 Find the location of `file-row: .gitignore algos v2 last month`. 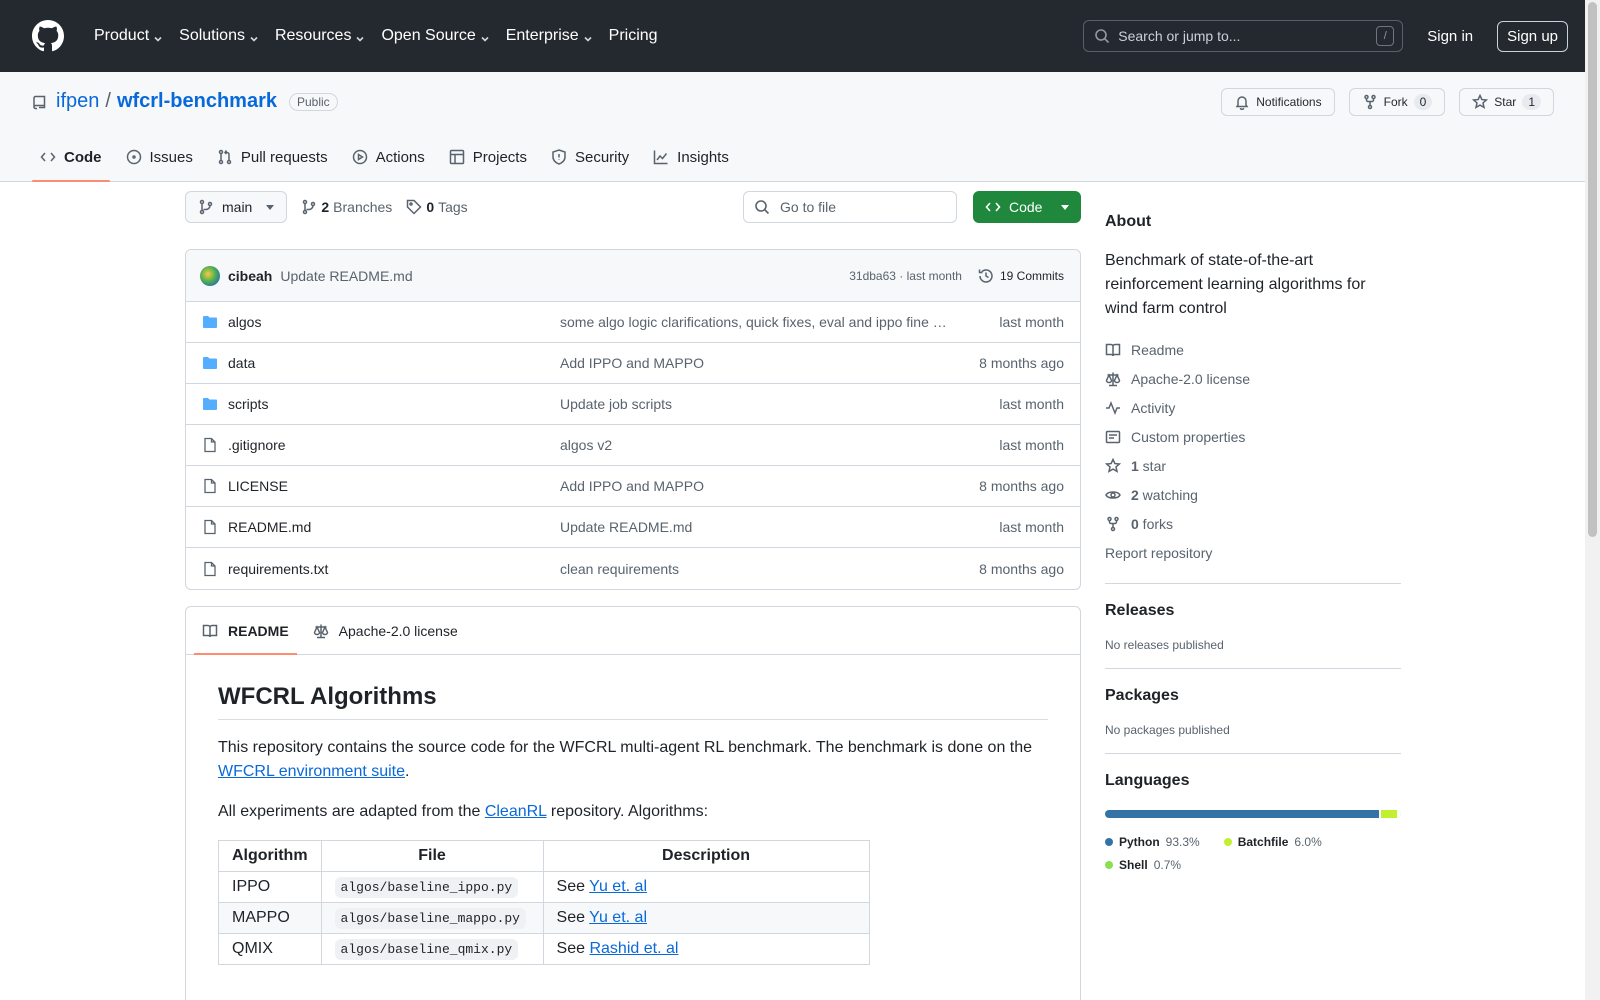

file-row: .gitignore algos v2 last month is located at coordinates (633, 445).